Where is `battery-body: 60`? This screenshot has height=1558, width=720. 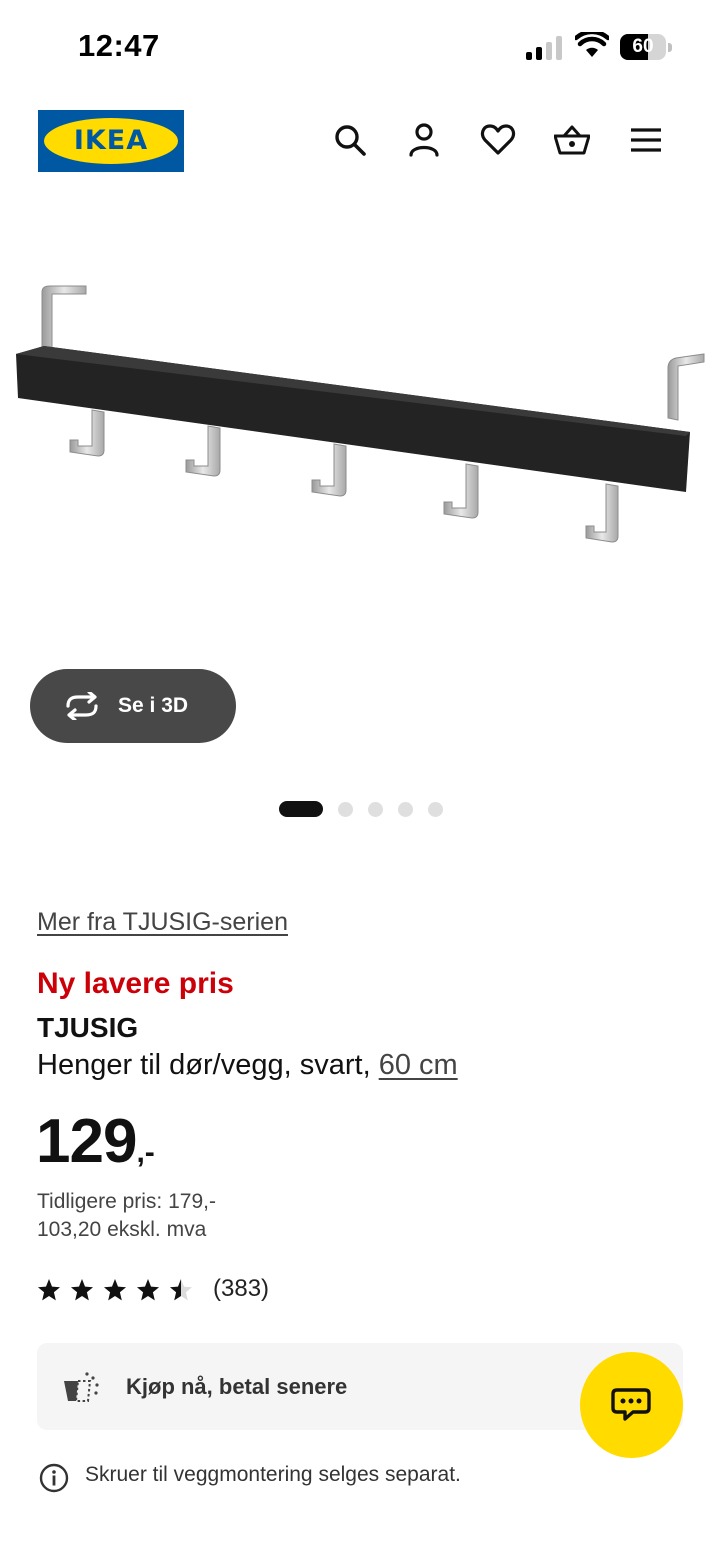 battery-body: 60 is located at coordinates (643, 47).